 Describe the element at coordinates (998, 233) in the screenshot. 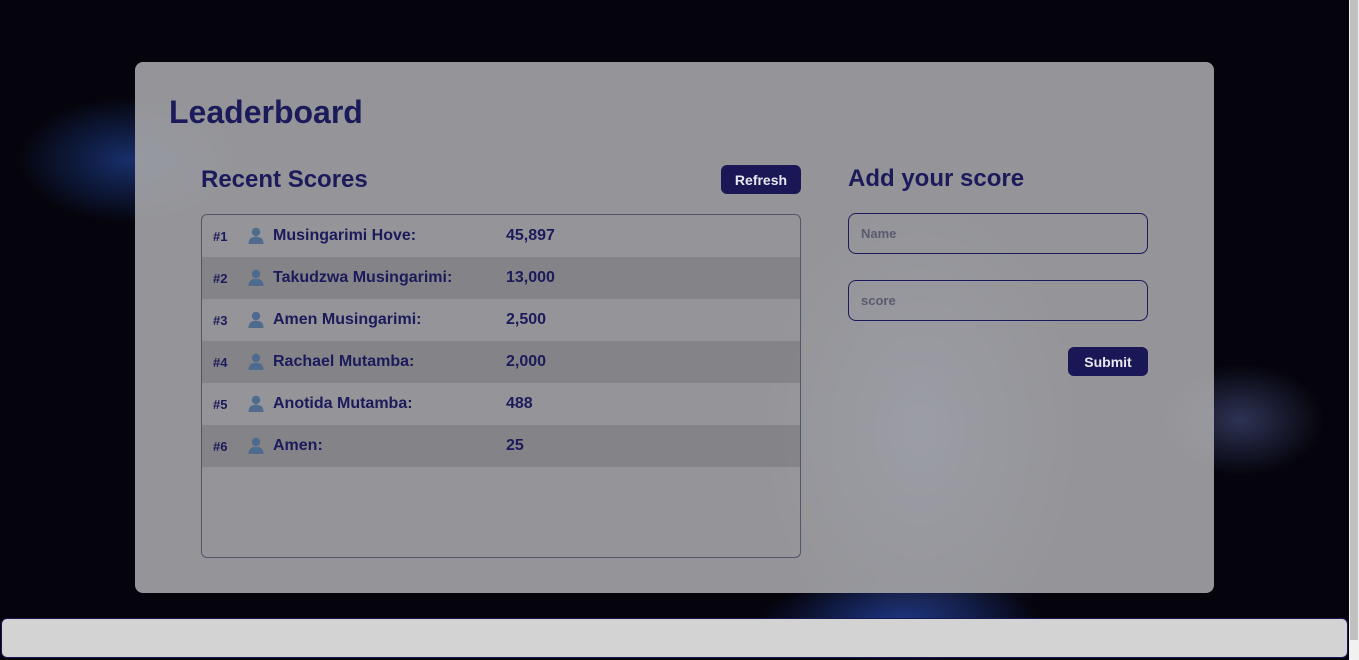

I see `name-input` at that location.